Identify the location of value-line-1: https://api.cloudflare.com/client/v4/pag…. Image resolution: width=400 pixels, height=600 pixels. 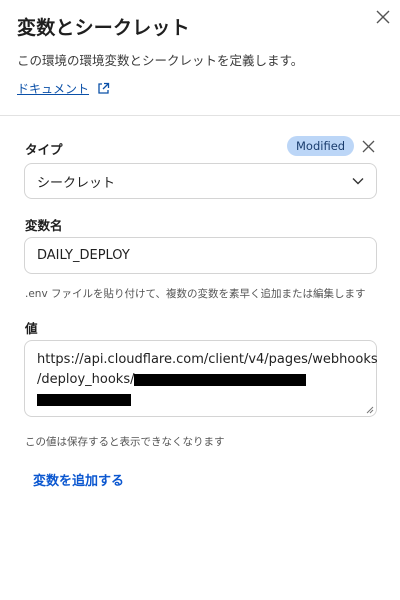
(207, 359).